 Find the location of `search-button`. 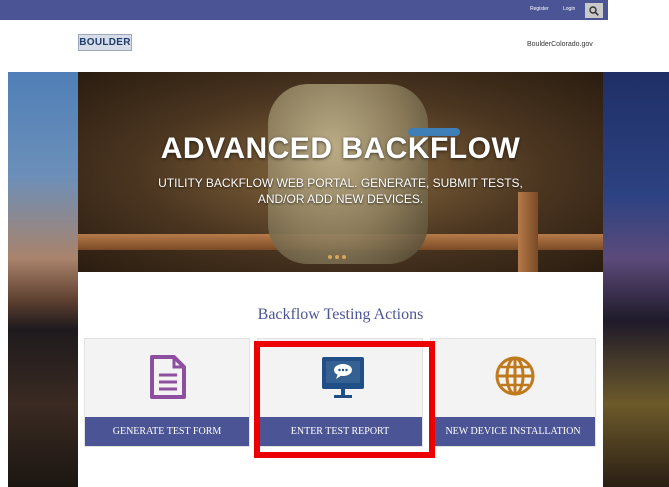

search-button is located at coordinates (594, 10).